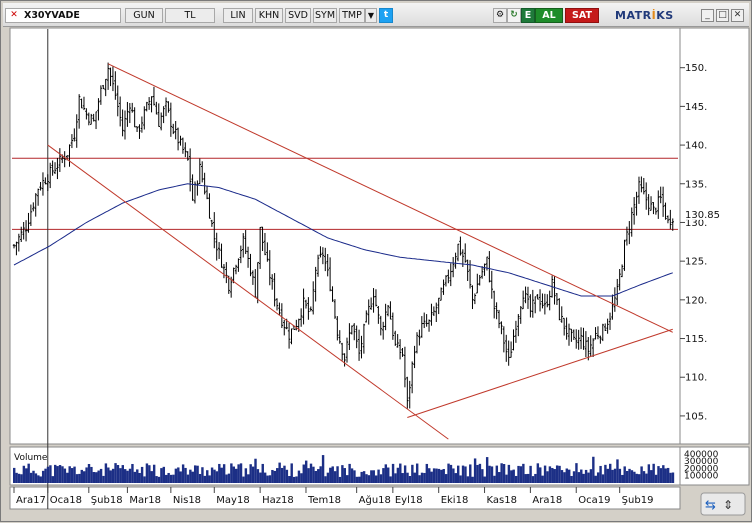 Image resolution: width=752 pixels, height=523 pixels. What do you see at coordinates (728, 505) in the screenshot?
I see `scroll-arrows-icon: ⇕` at bounding box center [728, 505].